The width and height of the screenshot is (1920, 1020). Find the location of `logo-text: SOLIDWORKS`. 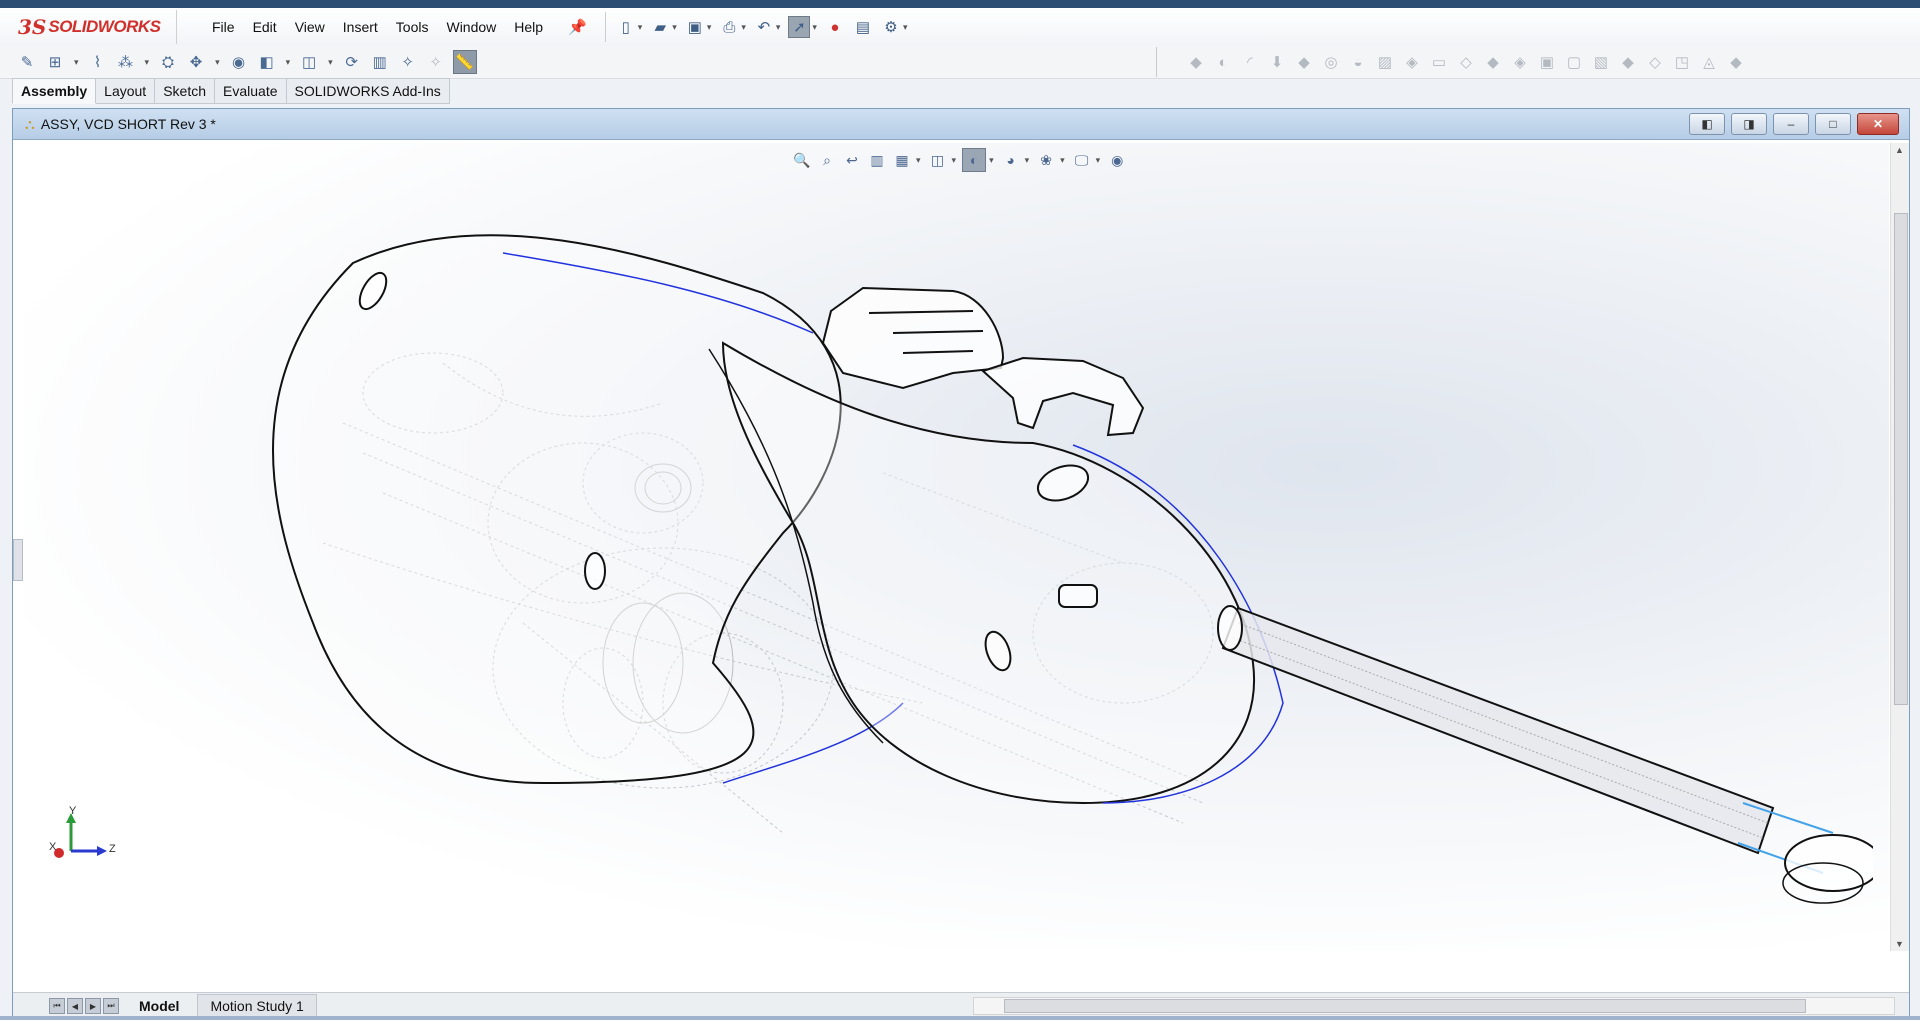

logo-text: SOLIDWORKS is located at coordinates (104, 26).